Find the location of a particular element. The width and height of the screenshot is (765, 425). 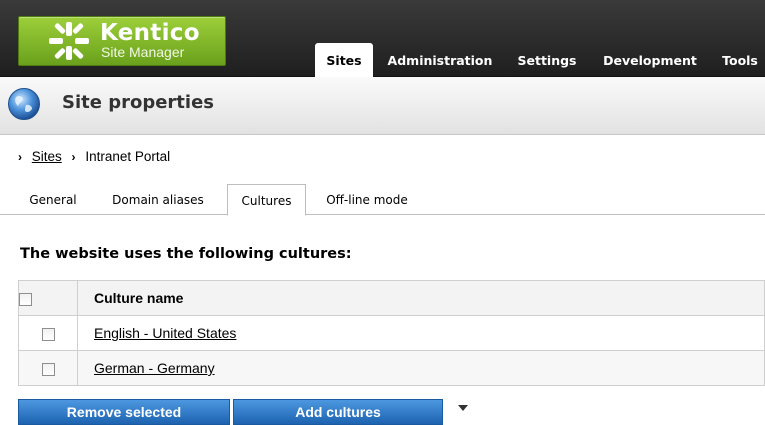

table-row: English - United States is located at coordinates (391, 333).